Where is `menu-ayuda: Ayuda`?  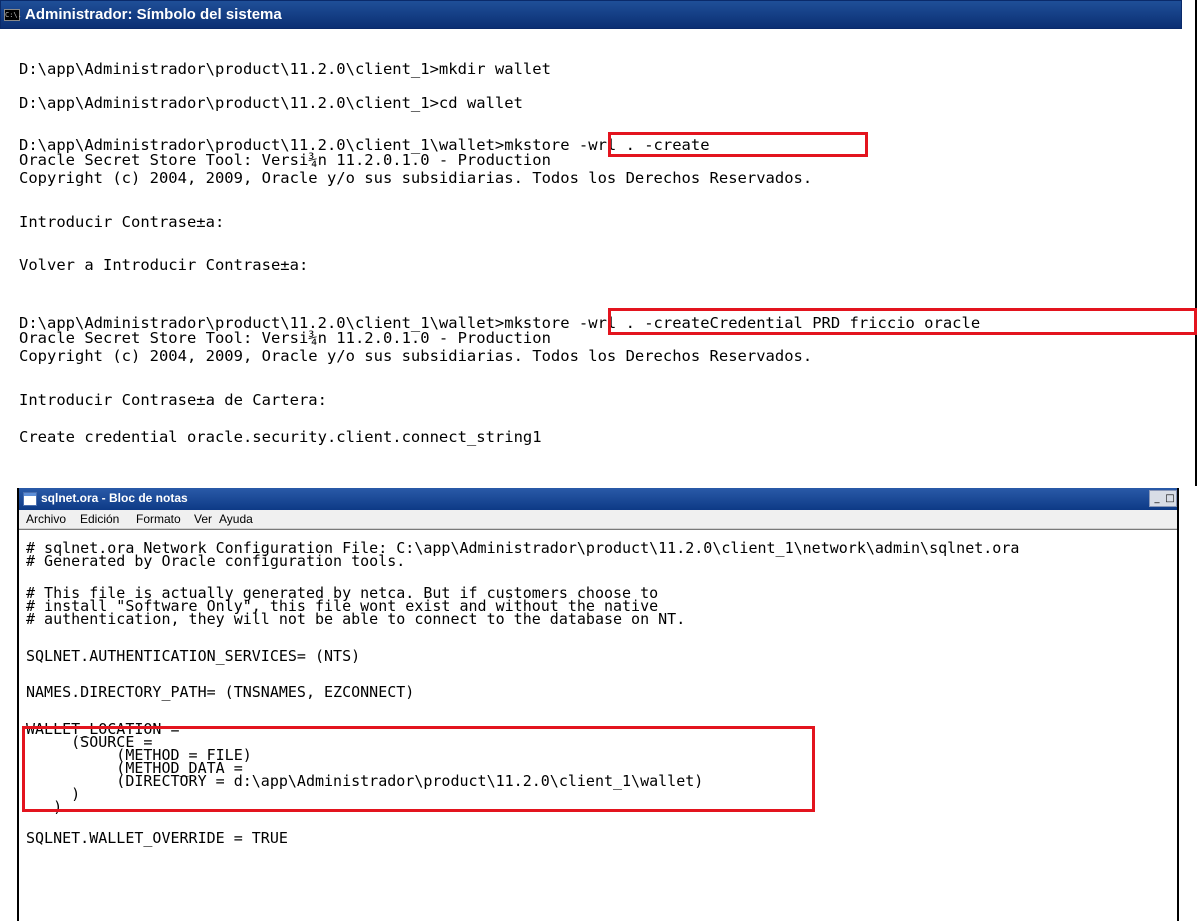
menu-ayuda: Ayuda is located at coordinates (236, 519).